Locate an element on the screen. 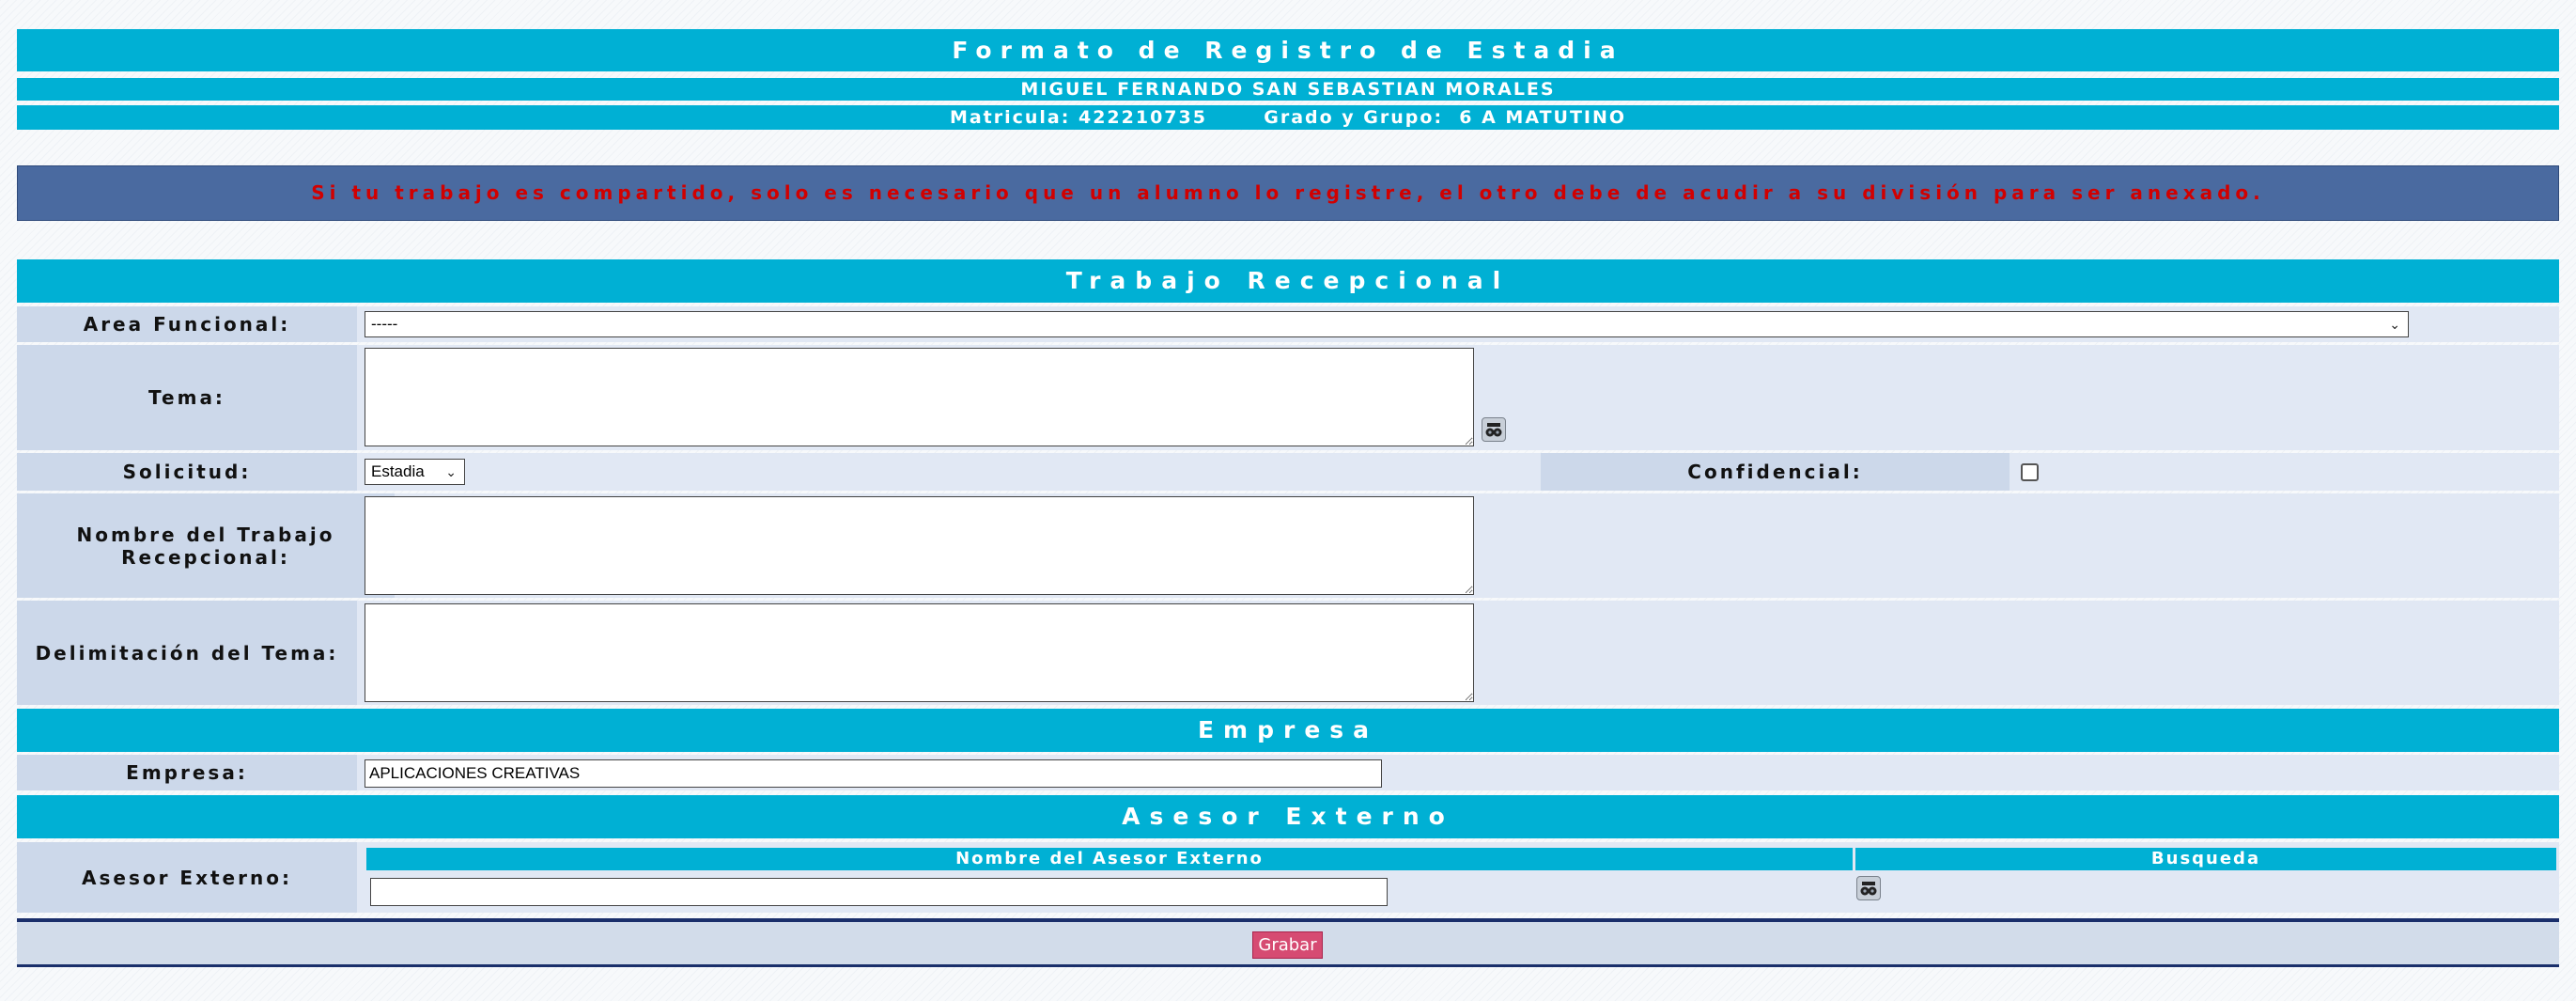  confidencial-checkbox is located at coordinates (2030, 472).